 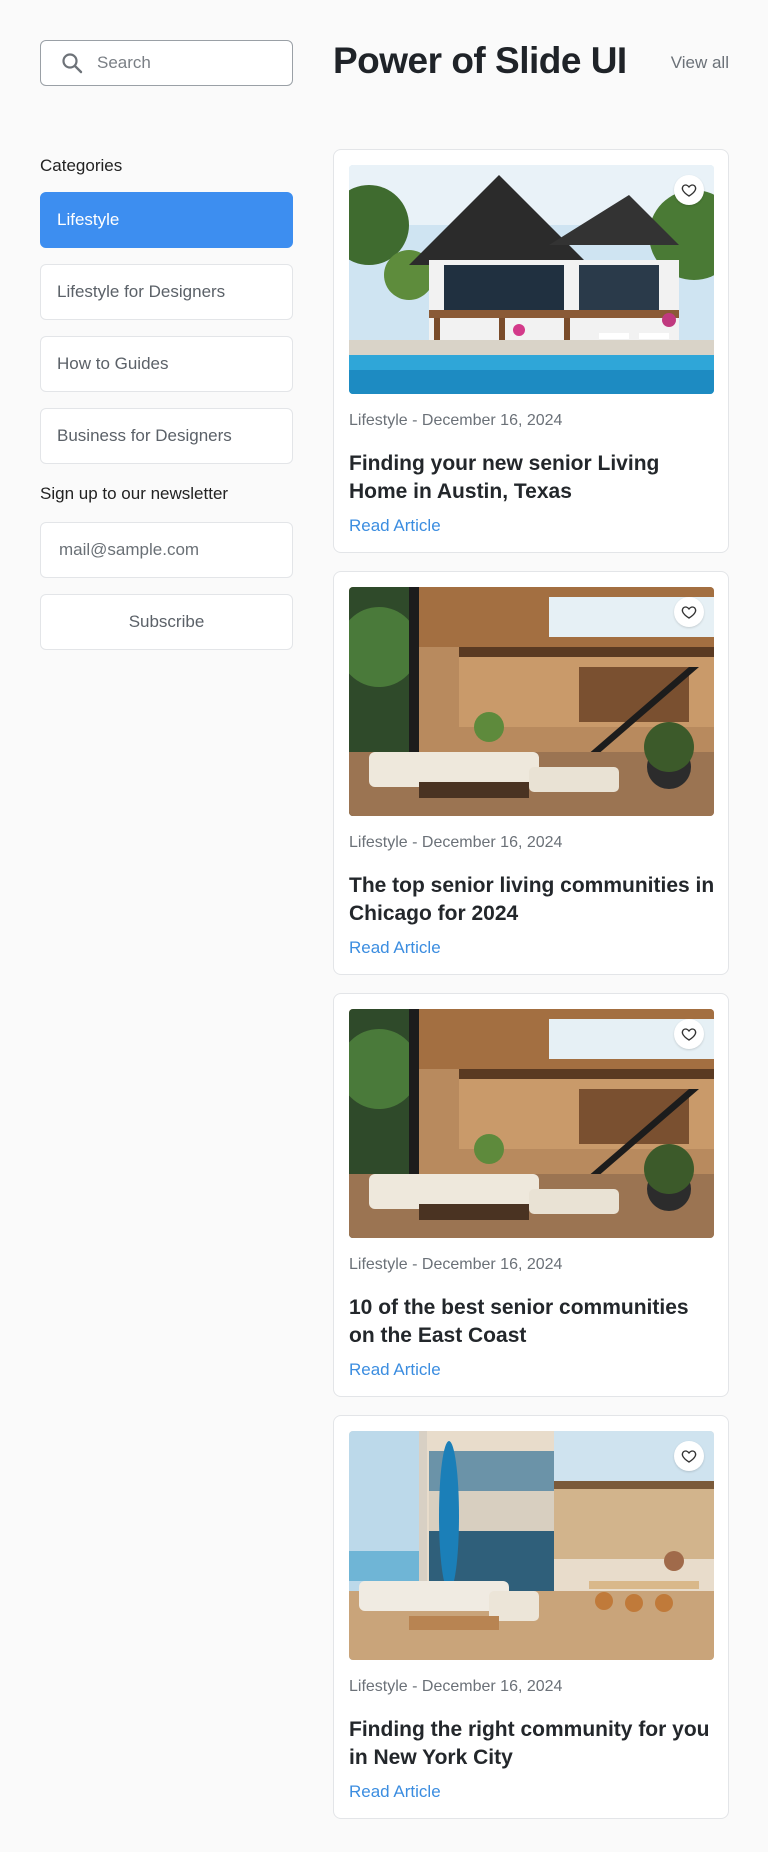 What do you see at coordinates (159, 550) in the screenshot?
I see `email-field` at bounding box center [159, 550].